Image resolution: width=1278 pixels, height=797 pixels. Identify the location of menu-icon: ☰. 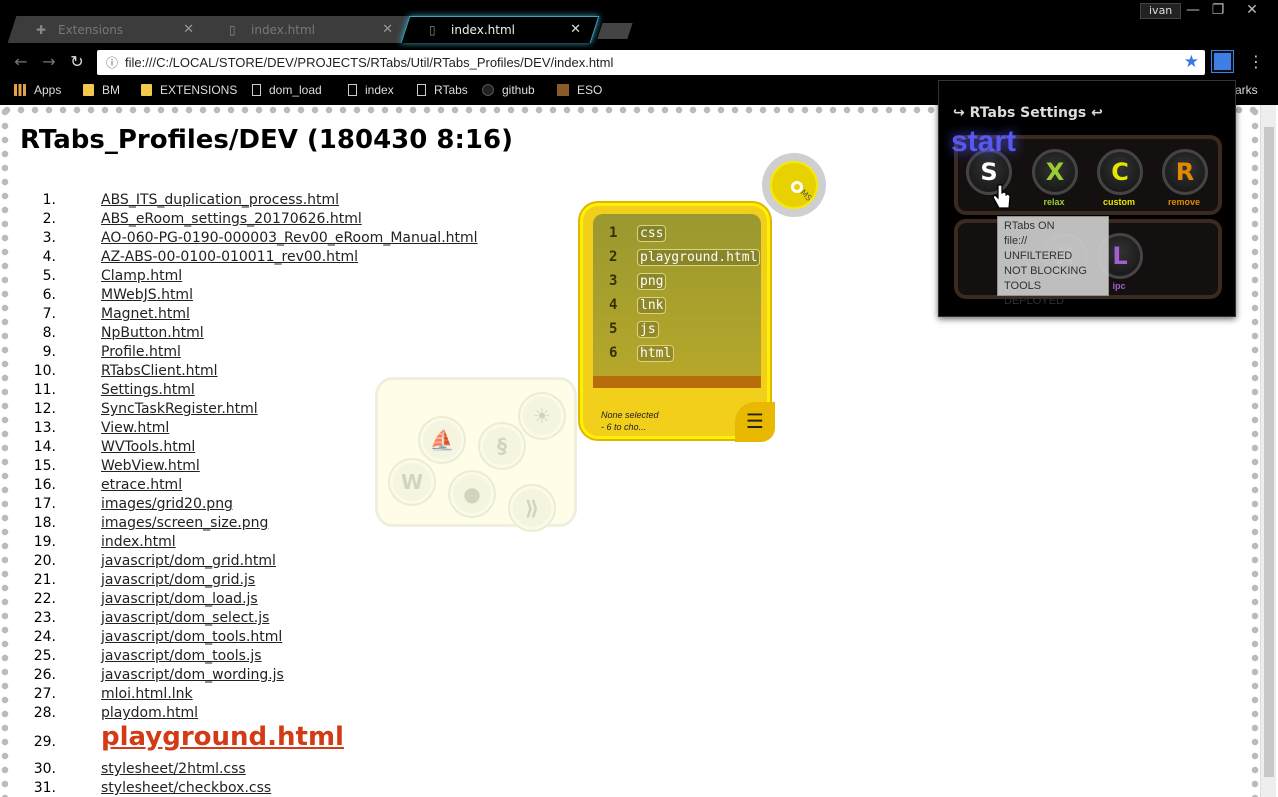
(755, 422).